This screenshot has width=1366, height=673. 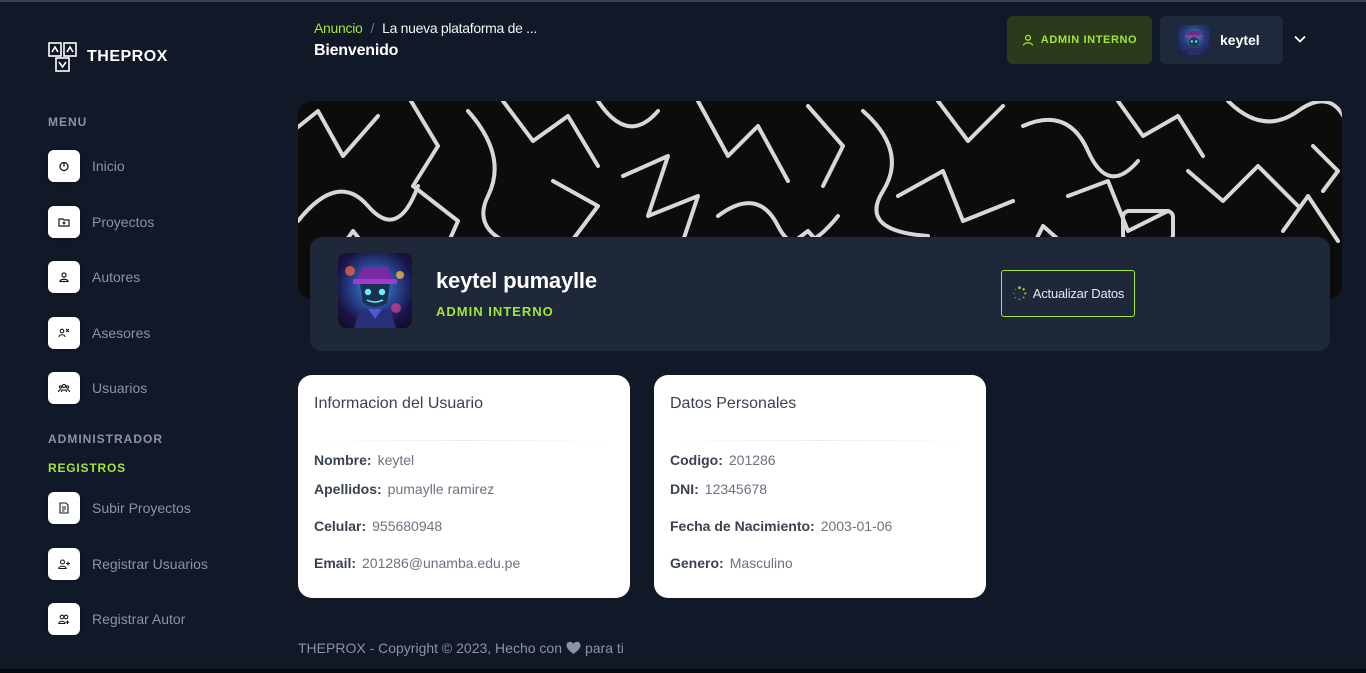 I want to click on role-button: ADMIN INTERNO, so click(x=1079, y=40).